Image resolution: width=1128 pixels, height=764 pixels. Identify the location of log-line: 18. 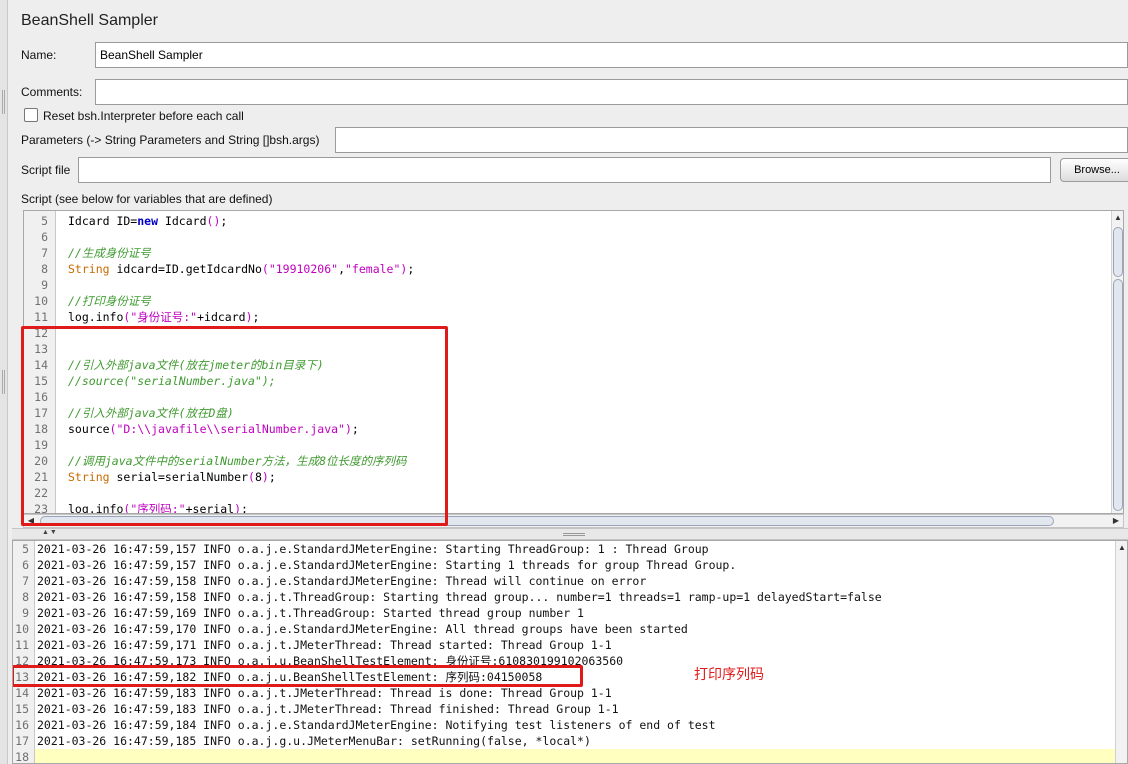
(563, 756).